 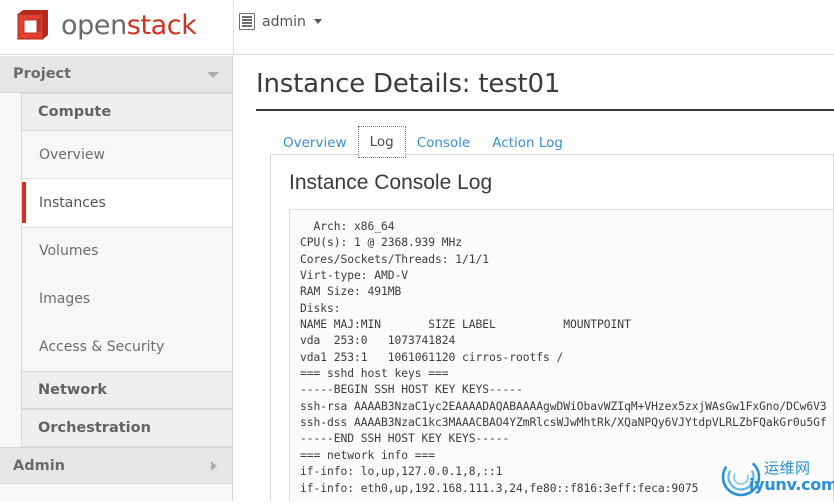 I want to click on brand-wordmark: openstack, so click(x=129, y=25).